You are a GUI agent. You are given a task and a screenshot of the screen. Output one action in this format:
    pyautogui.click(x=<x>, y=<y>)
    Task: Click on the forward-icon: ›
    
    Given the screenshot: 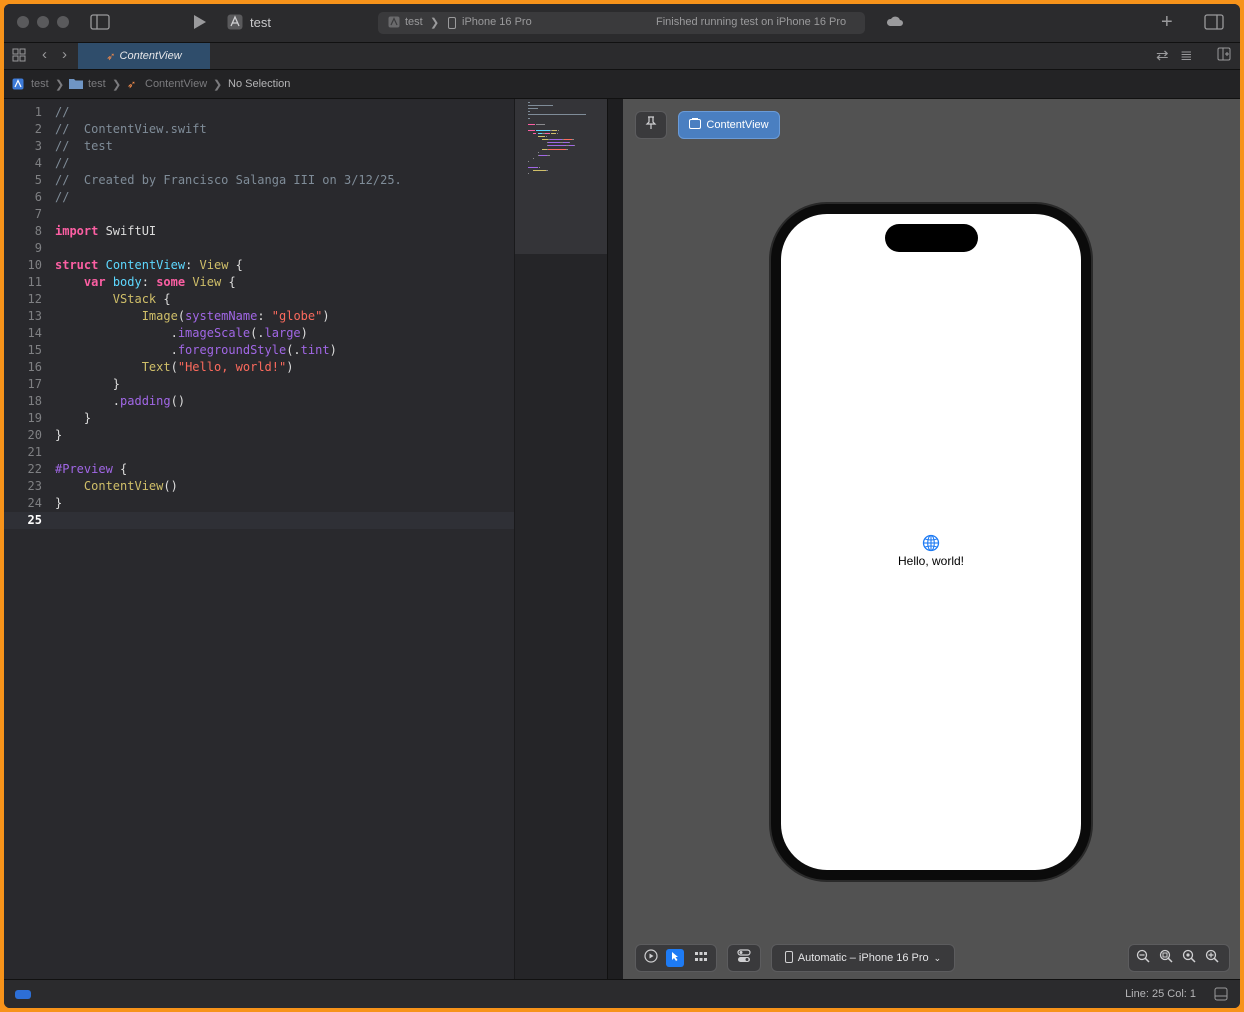 What is the action you would take?
    pyautogui.click(x=64, y=55)
    